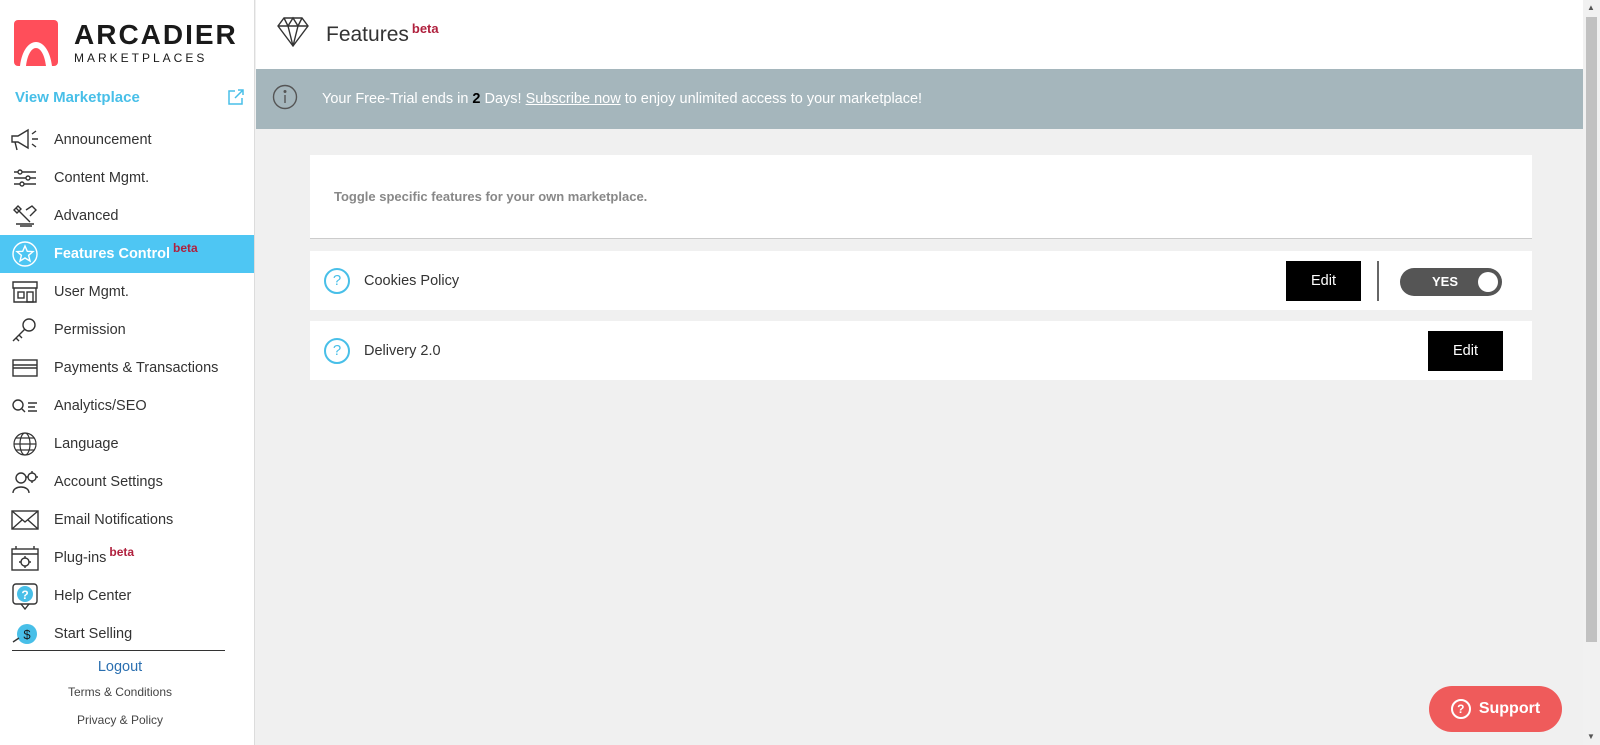  Describe the element at coordinates (25, 558) in the screenshot. I see `plugin-icon` at that location.